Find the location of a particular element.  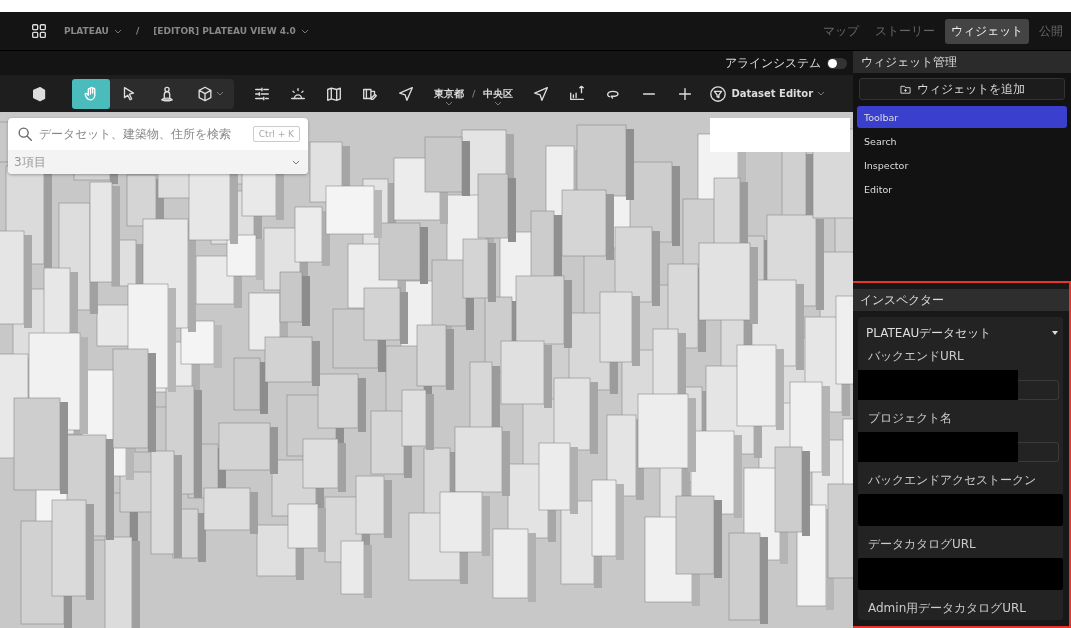

search-icon is located at coordinates (25, 134).